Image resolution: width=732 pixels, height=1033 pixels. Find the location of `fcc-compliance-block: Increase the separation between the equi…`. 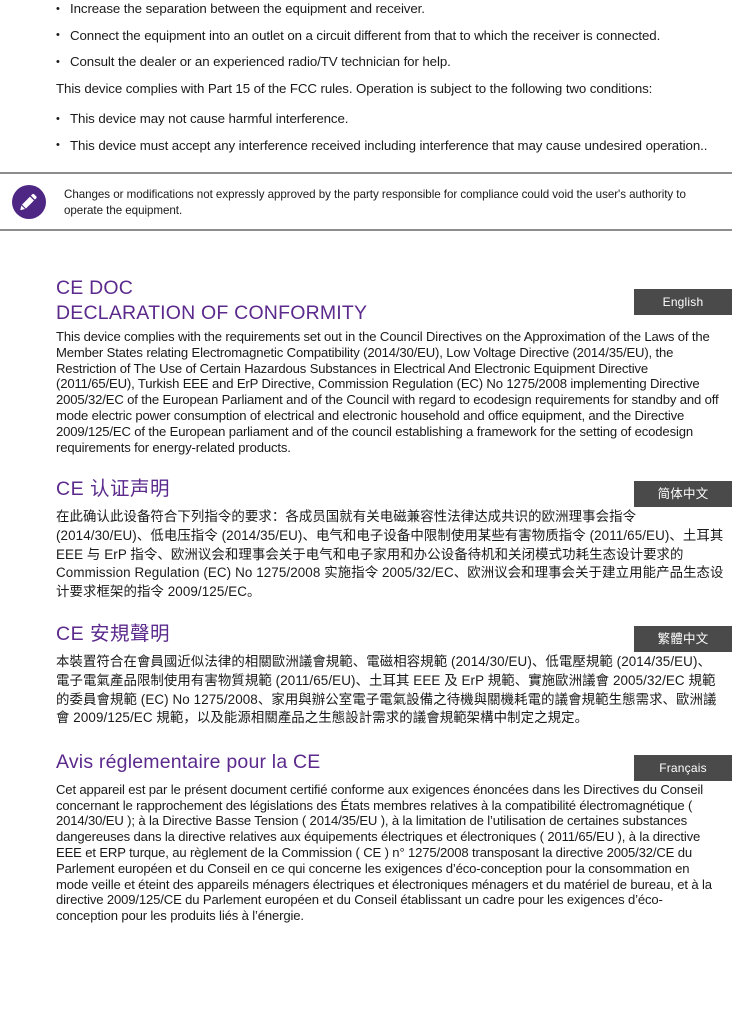

fcc-compliance-block: Increase the separation between the equi… is located at coordinates (366, 77).